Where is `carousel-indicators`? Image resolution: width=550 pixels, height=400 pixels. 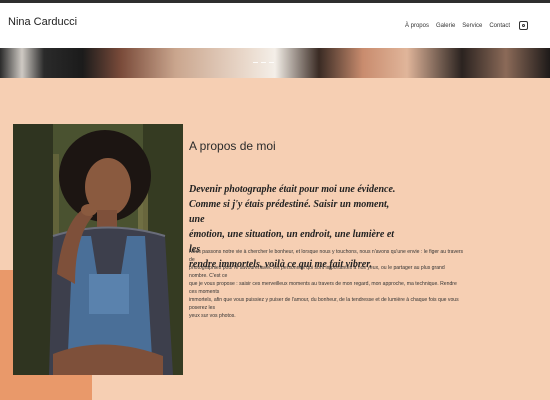 carousel-indicators is located at coordinates (263, 62).